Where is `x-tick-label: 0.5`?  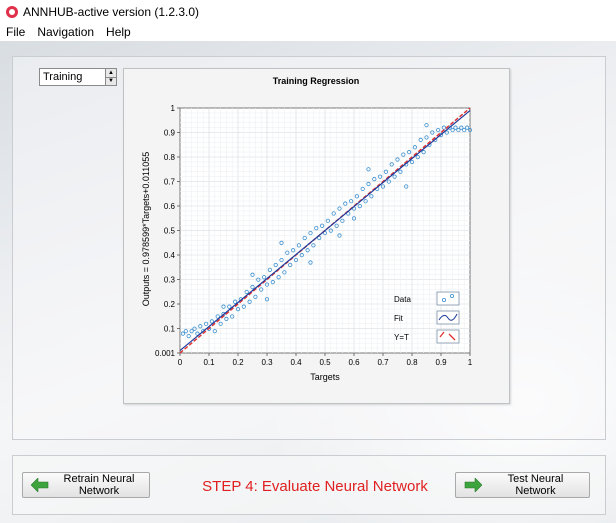
x-tick-label: 0.5 is located at coordinates (325, 362).